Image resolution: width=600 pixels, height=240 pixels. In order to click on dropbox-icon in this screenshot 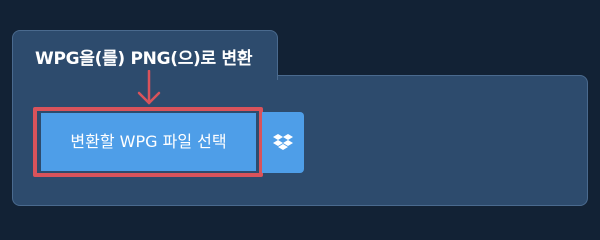, I will do `click(283, 141)`.